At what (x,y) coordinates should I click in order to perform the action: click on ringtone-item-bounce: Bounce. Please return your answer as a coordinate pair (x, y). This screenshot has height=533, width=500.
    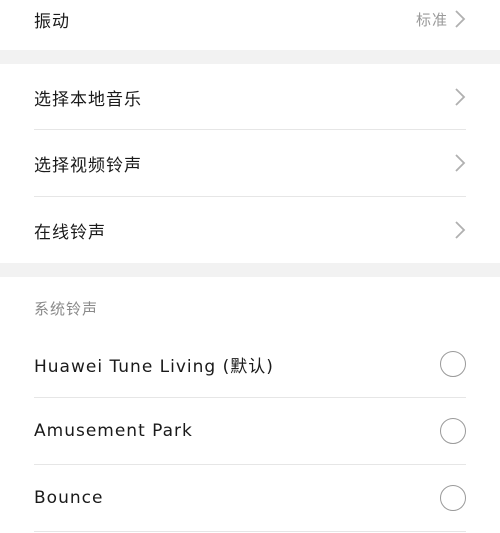
    Looking at the image, I should click on (250, 498).